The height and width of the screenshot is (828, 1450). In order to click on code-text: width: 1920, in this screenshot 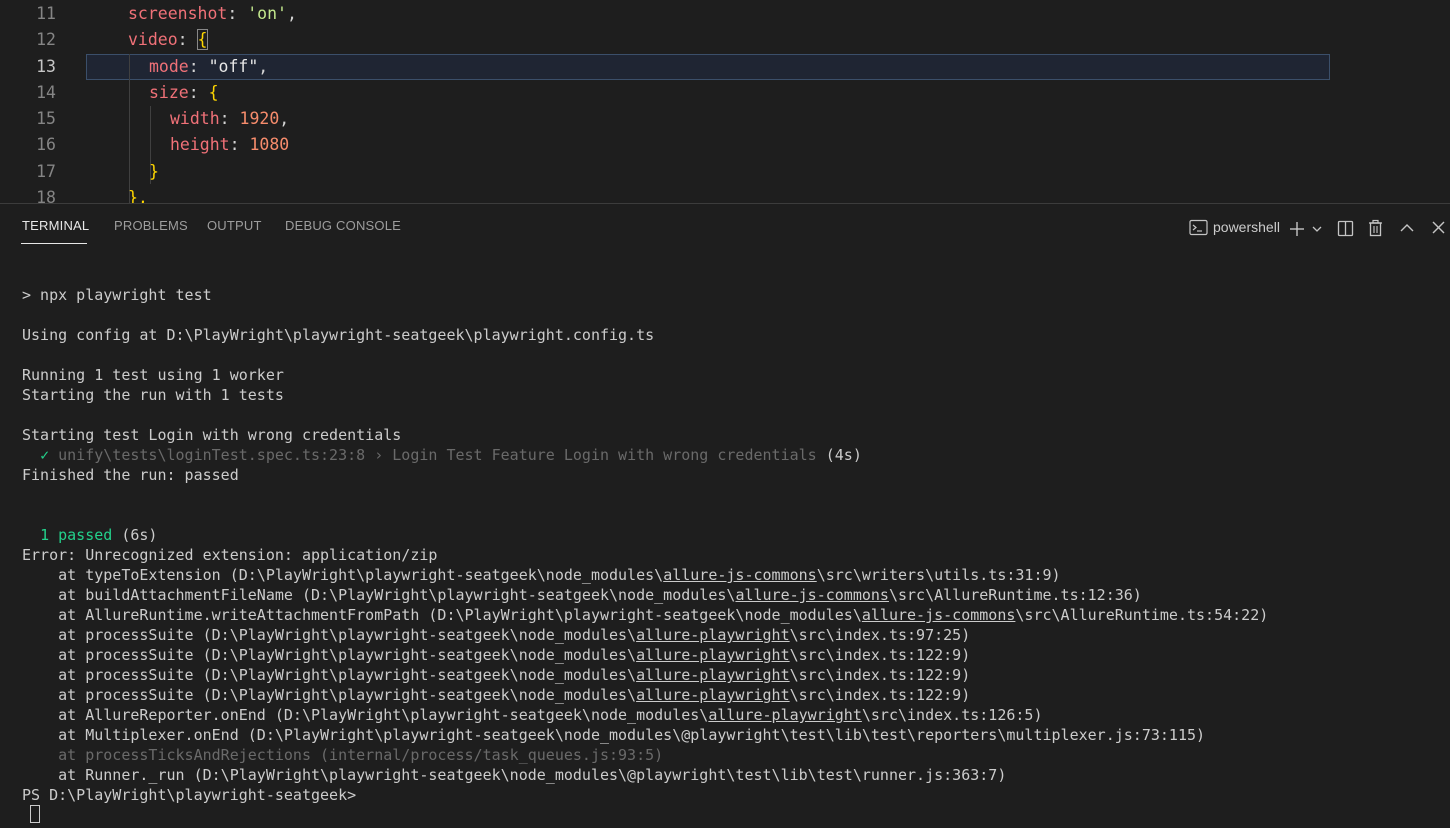, I will do `click(229, 119)`.